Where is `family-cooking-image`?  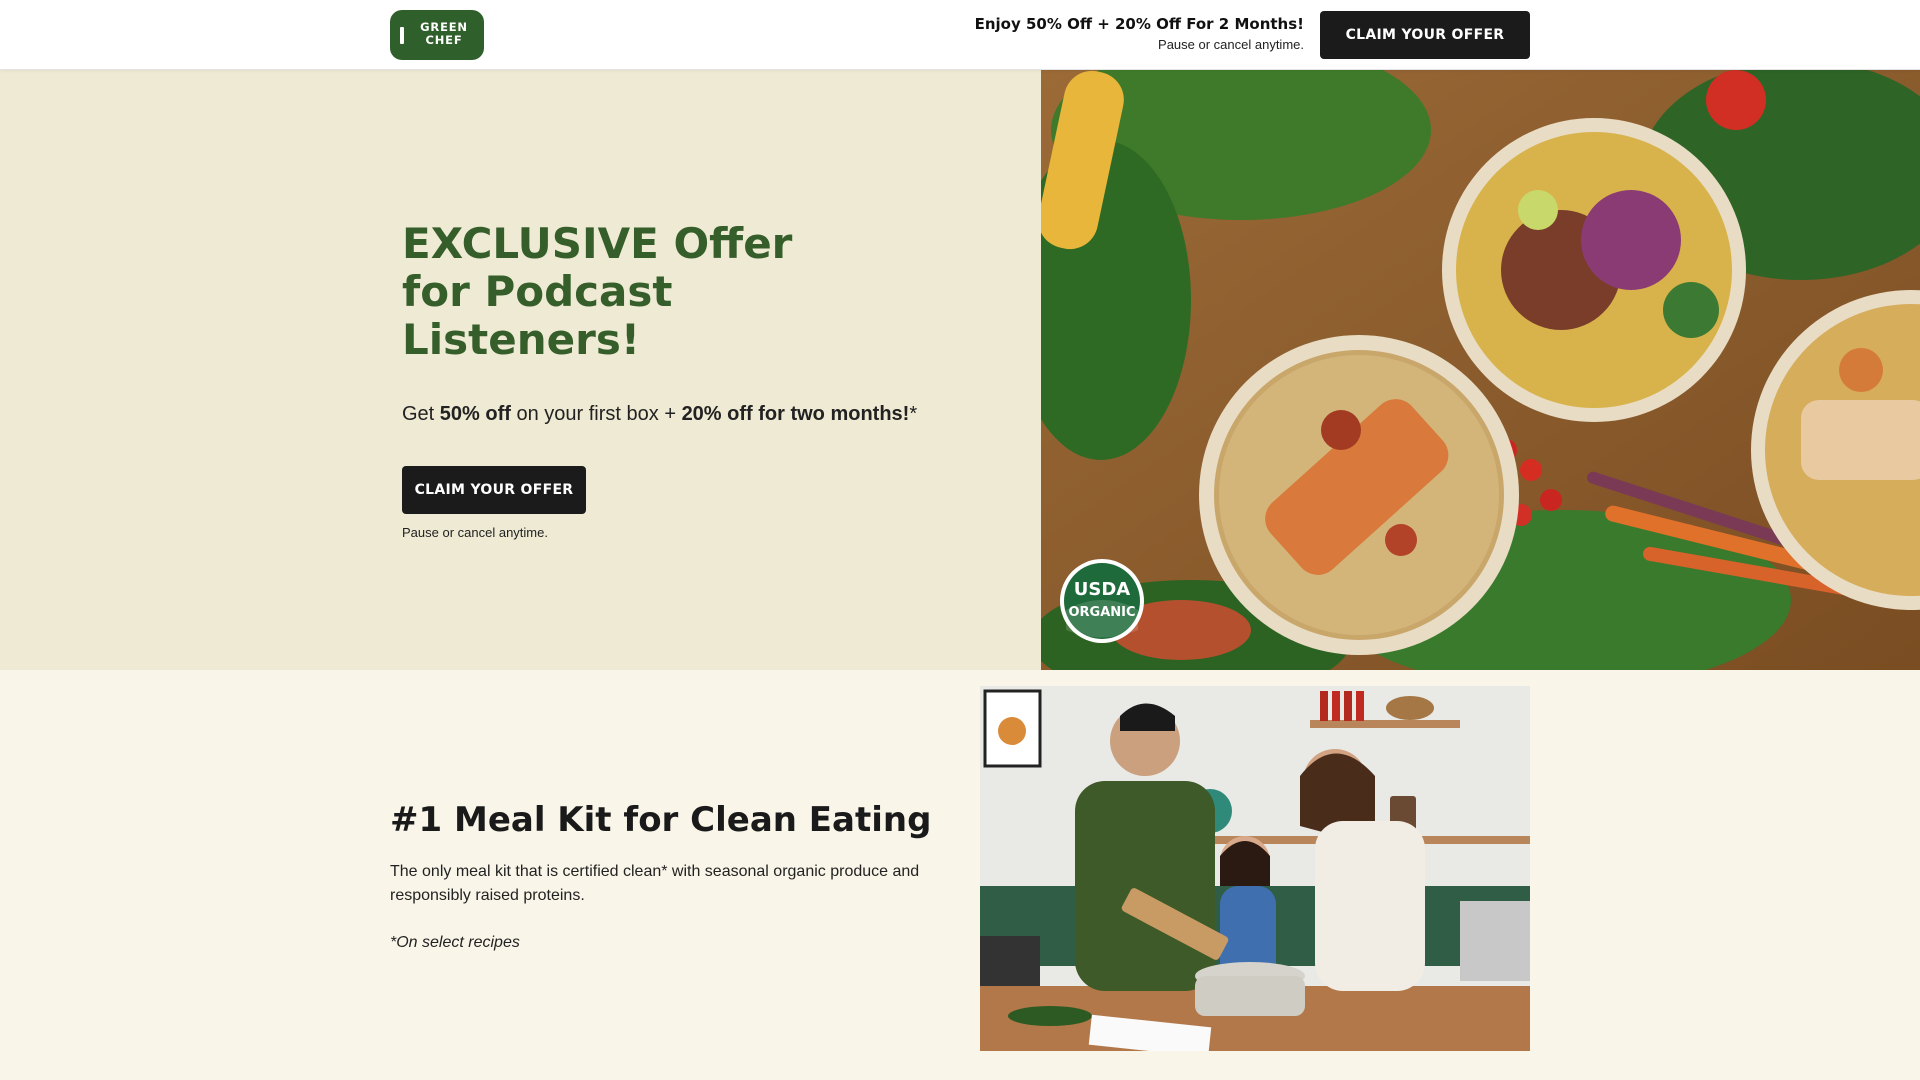 family-cooking-image is located at coordinates (1255, 868).